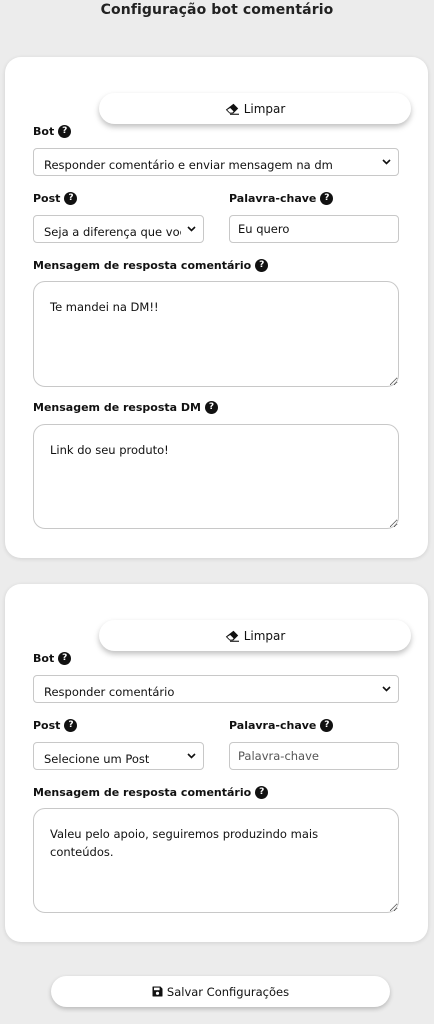  Describe the element at coordinates (118, 756) in the screenshot. I see `post-select: Selecione um Post` at that location.